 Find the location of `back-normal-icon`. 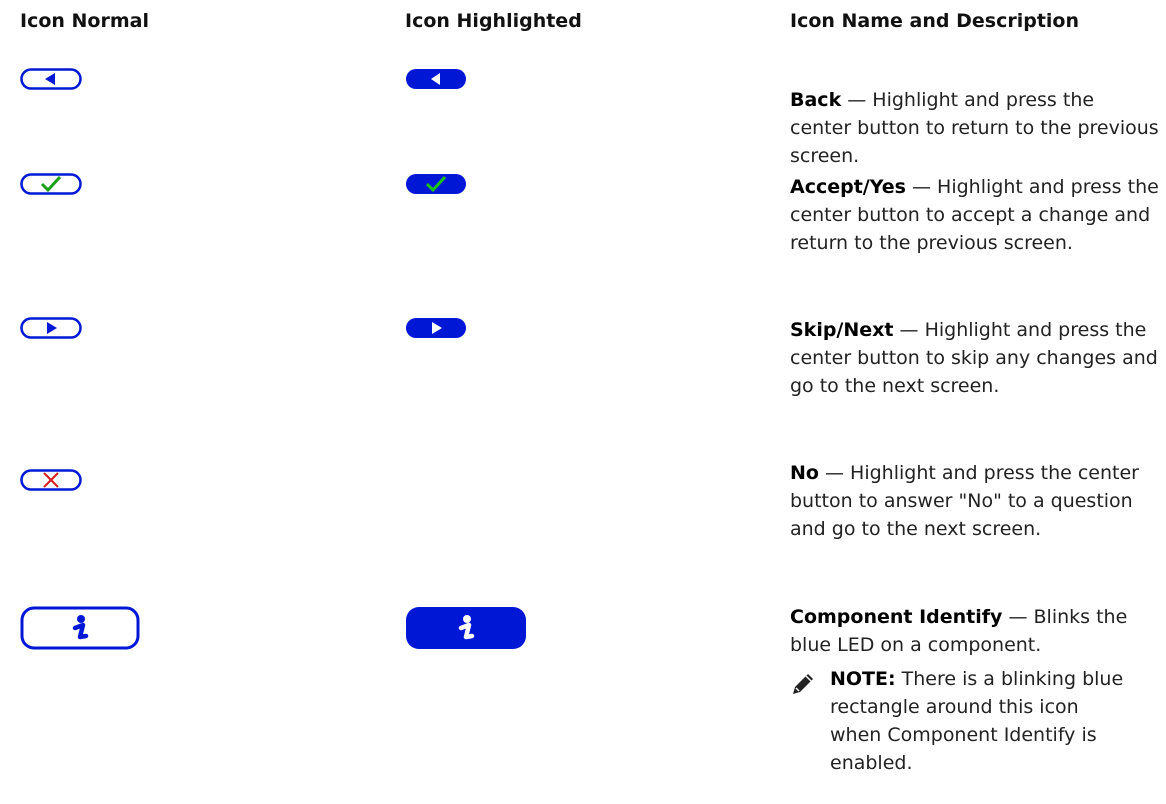

back-normal-icon is located at coordinates (51, 79).